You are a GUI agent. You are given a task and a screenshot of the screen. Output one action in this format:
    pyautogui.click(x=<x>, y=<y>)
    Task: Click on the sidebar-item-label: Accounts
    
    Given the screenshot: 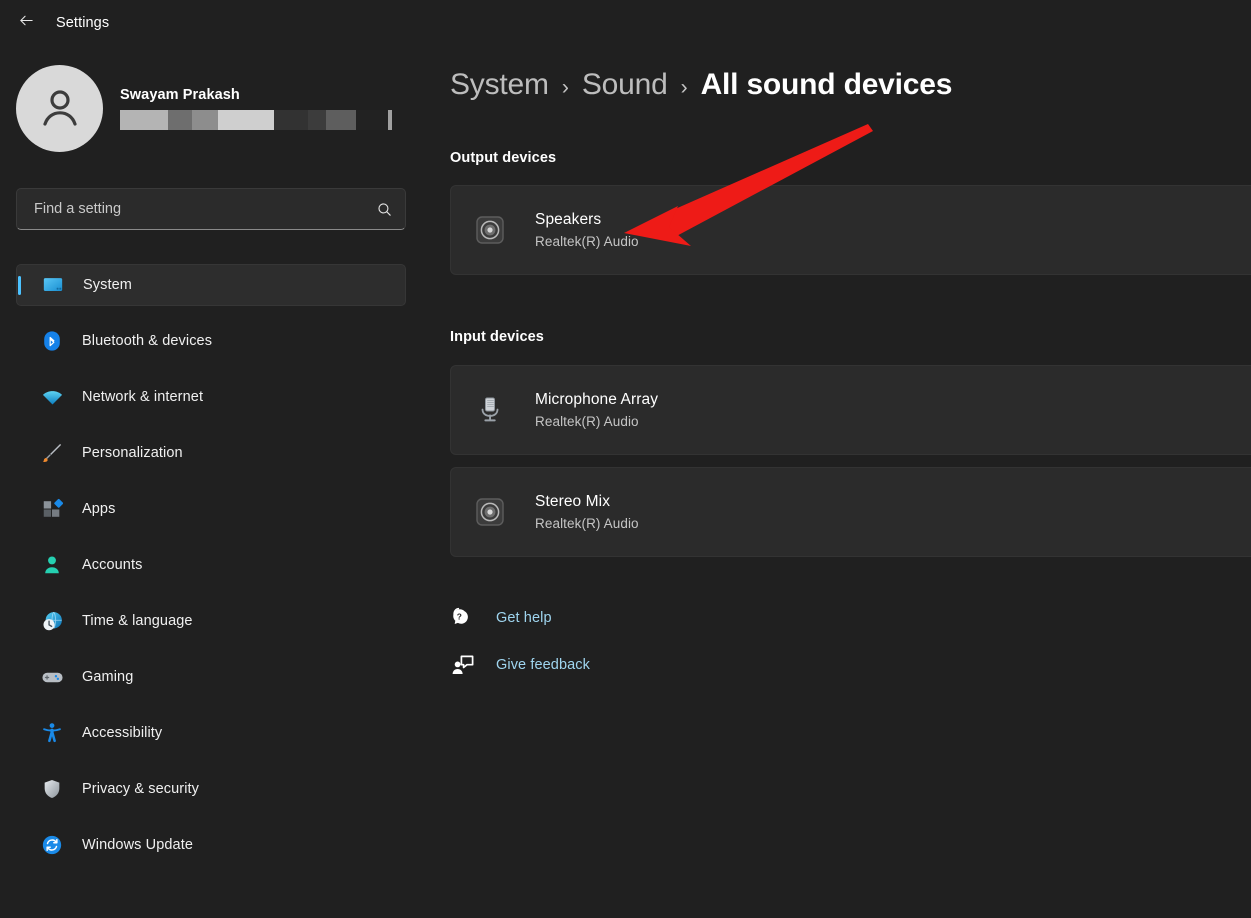 What is the action you would take?
    pyautogui.click(x=112, y=565)
    